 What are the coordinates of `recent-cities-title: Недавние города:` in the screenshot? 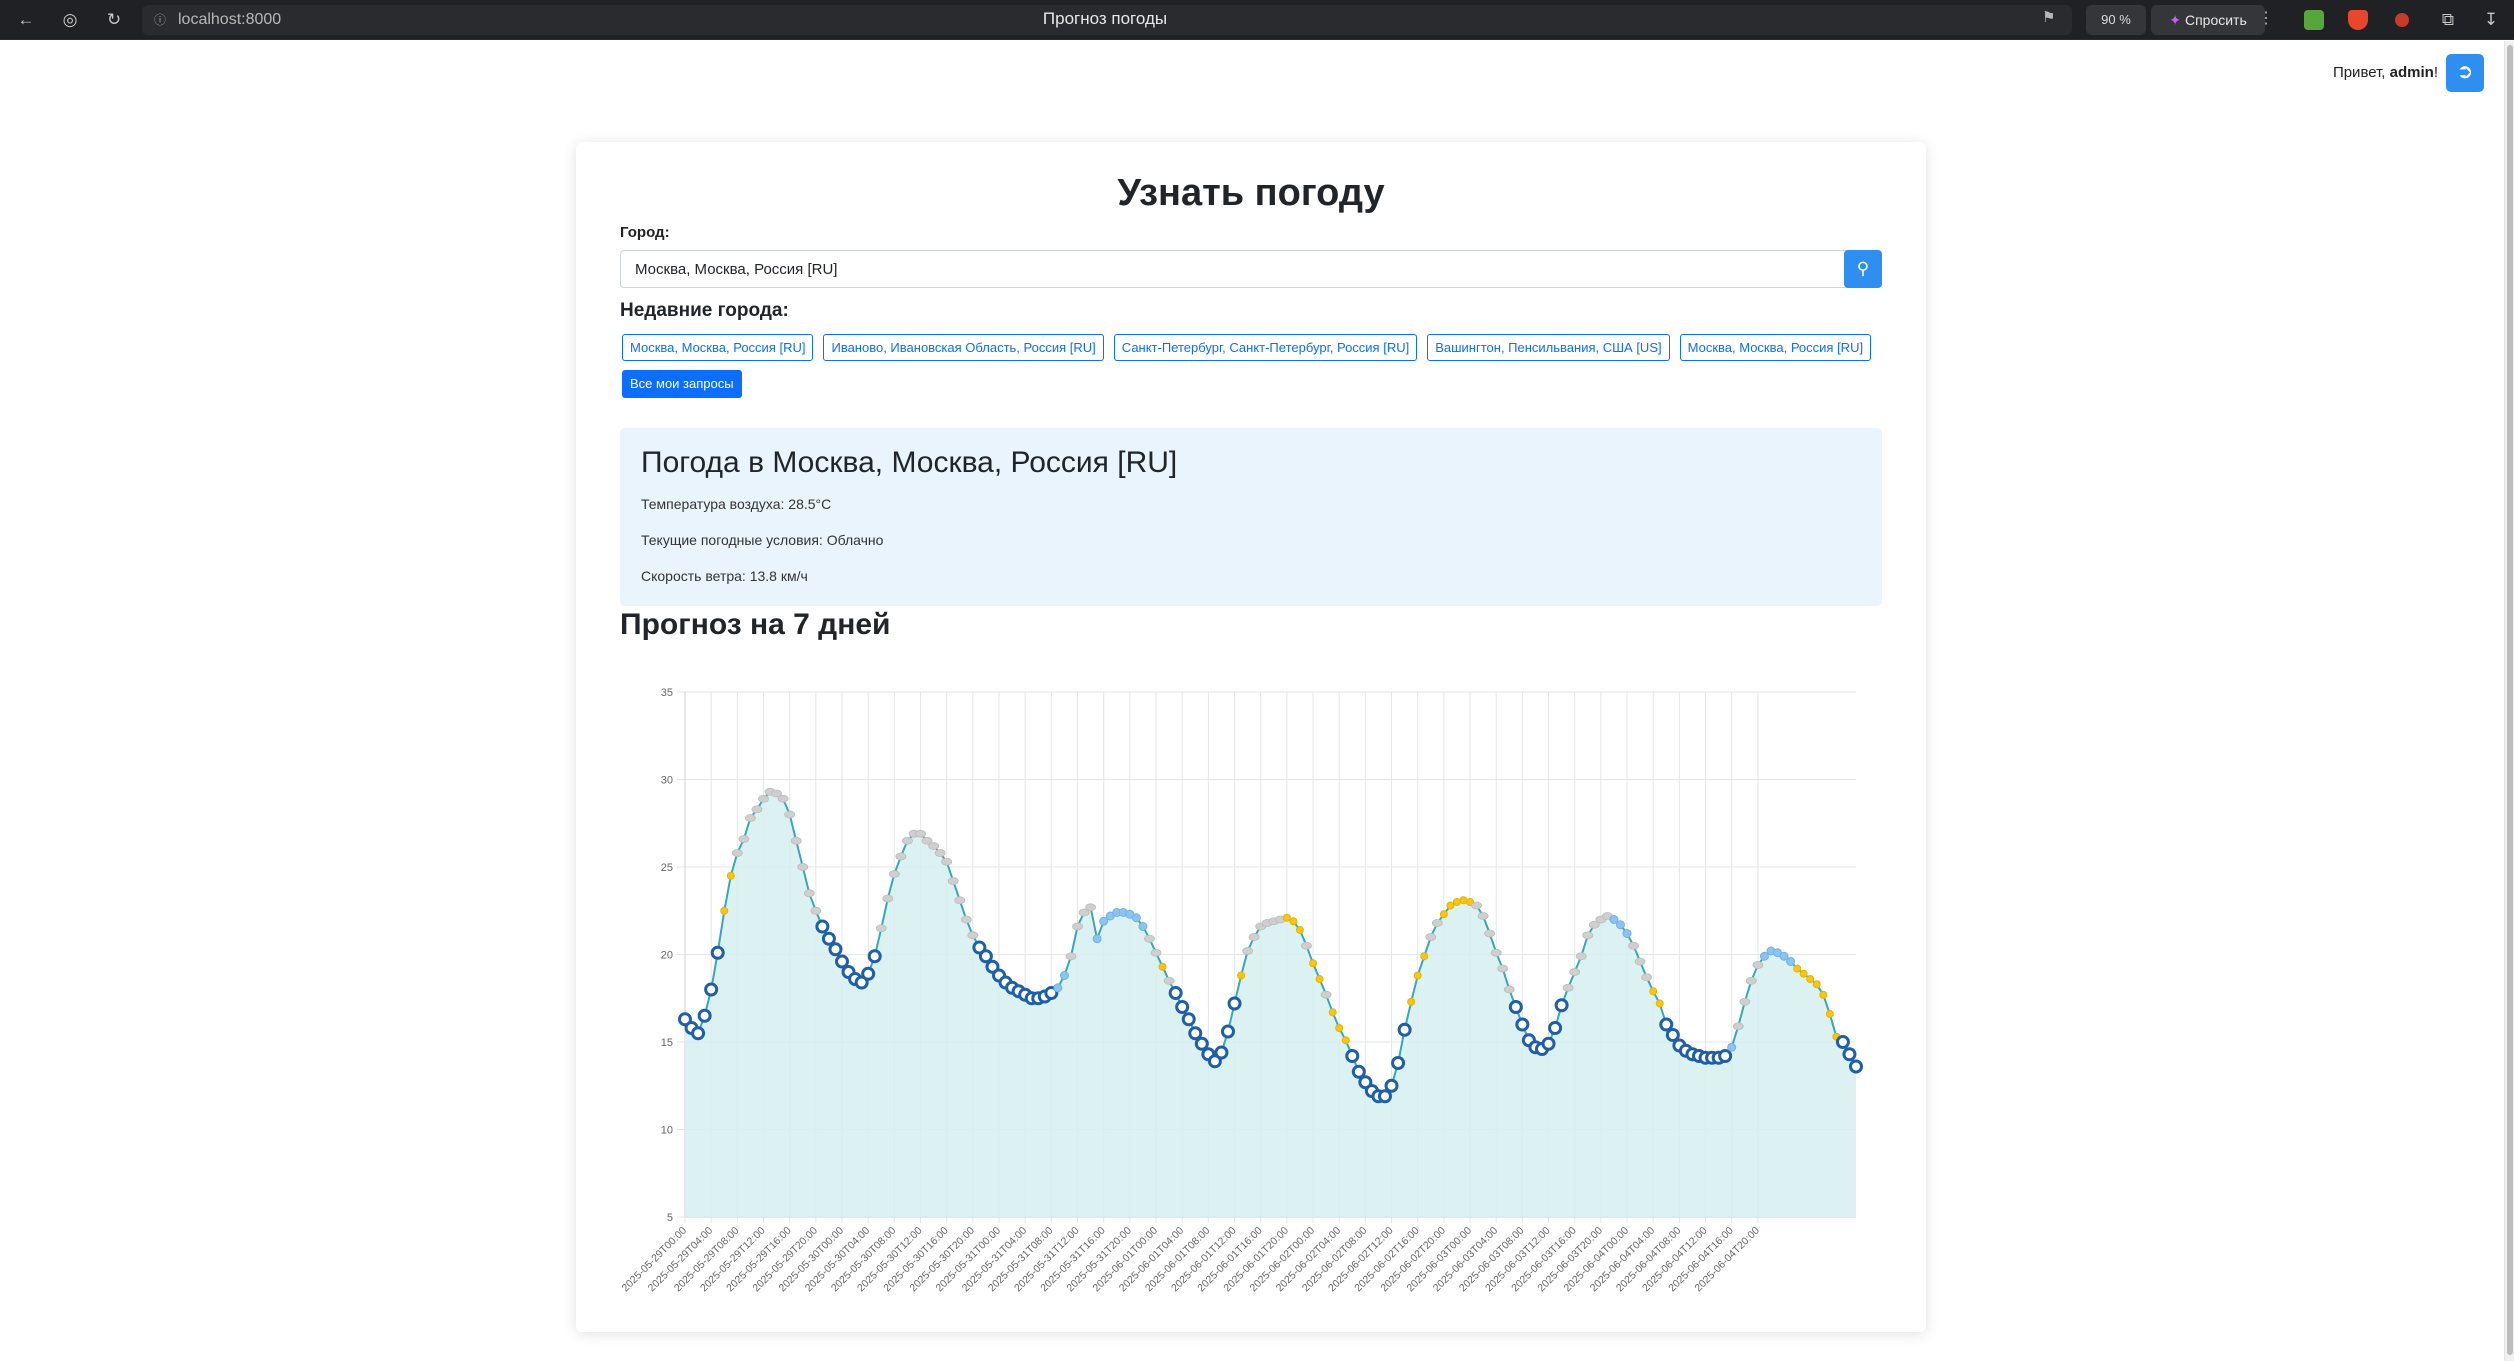 It's located at (704, 310).